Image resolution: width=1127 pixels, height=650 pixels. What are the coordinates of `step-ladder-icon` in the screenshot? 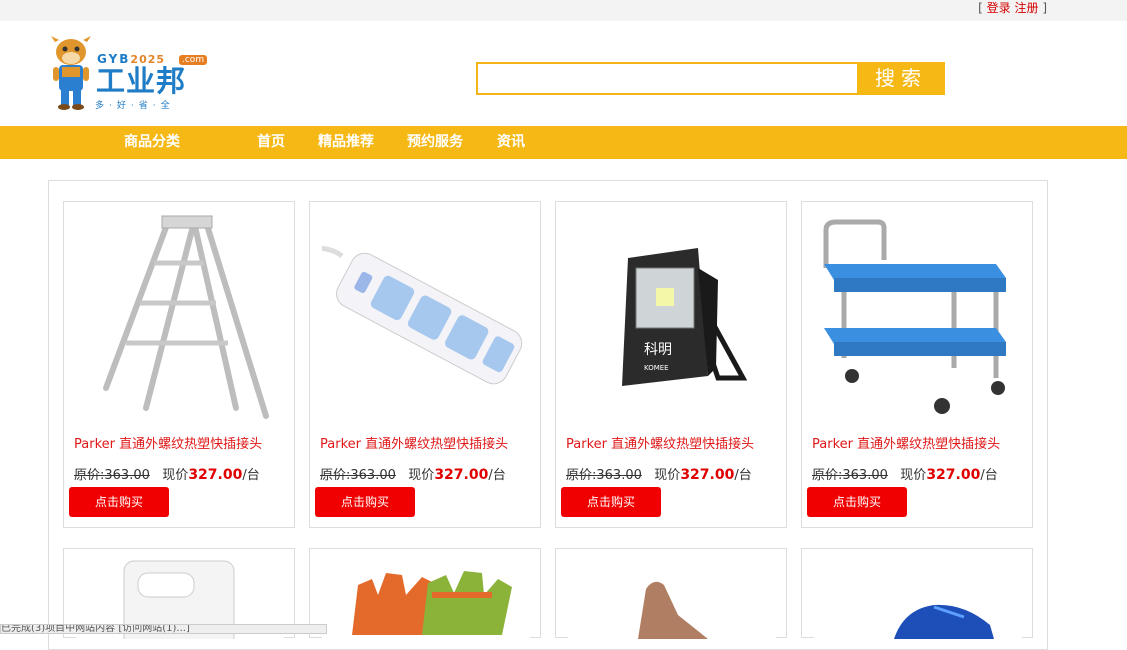 It's located at (180, 315).